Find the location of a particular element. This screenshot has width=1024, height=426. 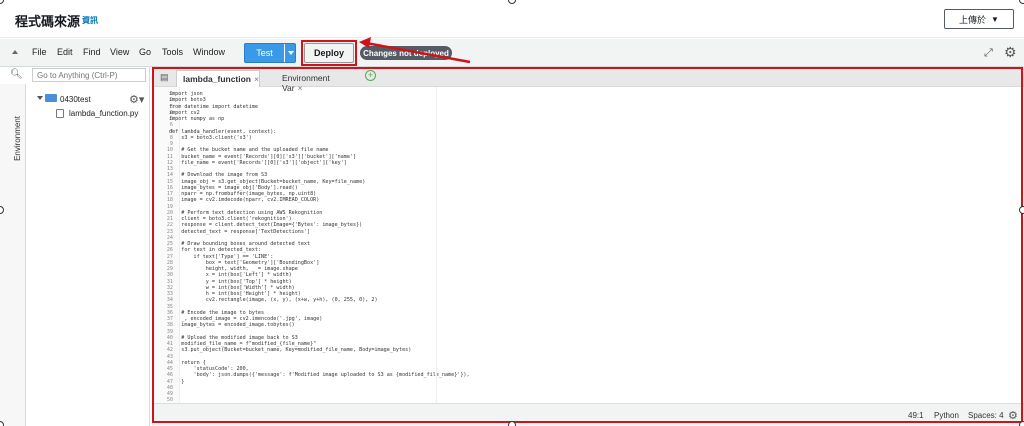

test-button: Test is located at coordinates (270, 53).